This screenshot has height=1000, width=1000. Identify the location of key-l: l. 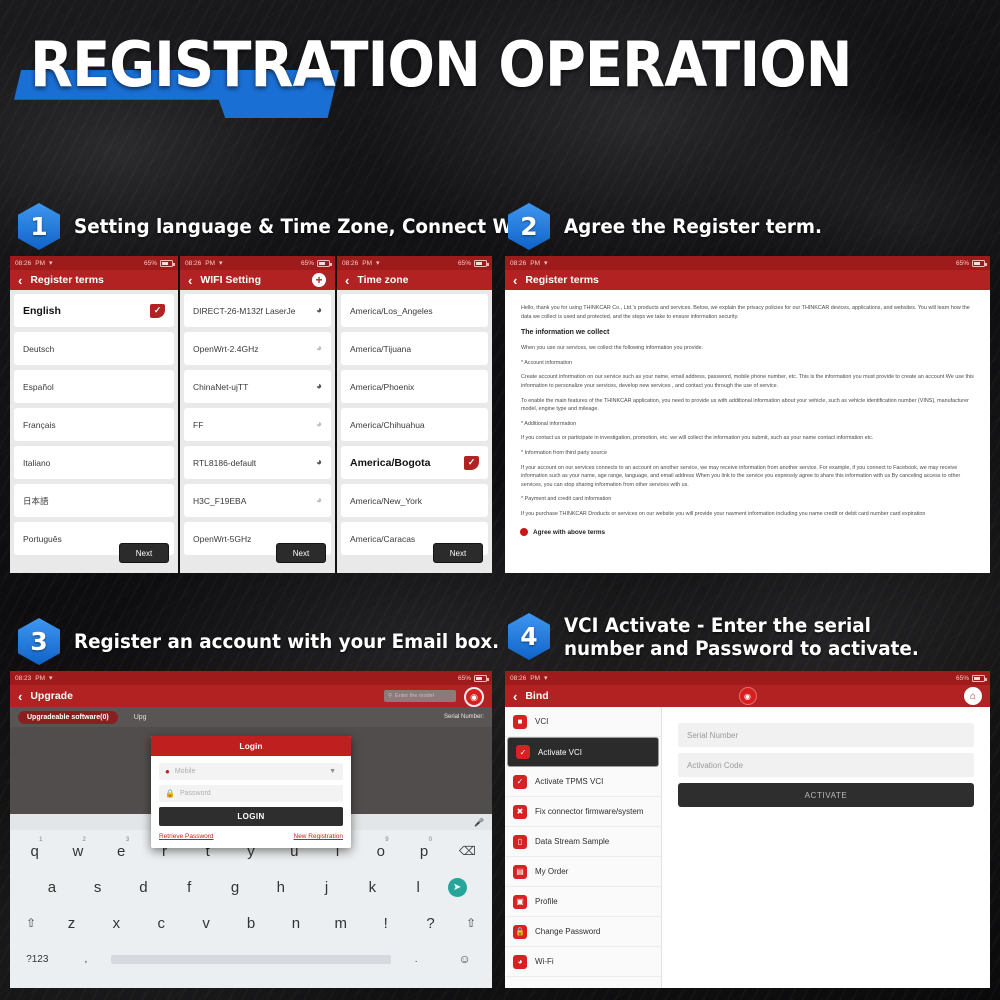
(418, 887).